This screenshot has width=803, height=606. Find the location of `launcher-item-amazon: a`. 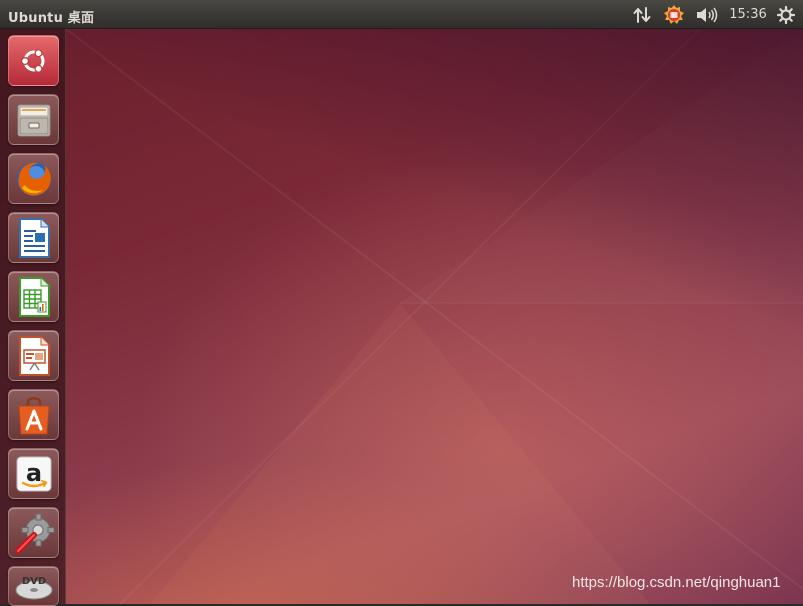

launcher-item-amazon: a is located at coordinates (33, 473).